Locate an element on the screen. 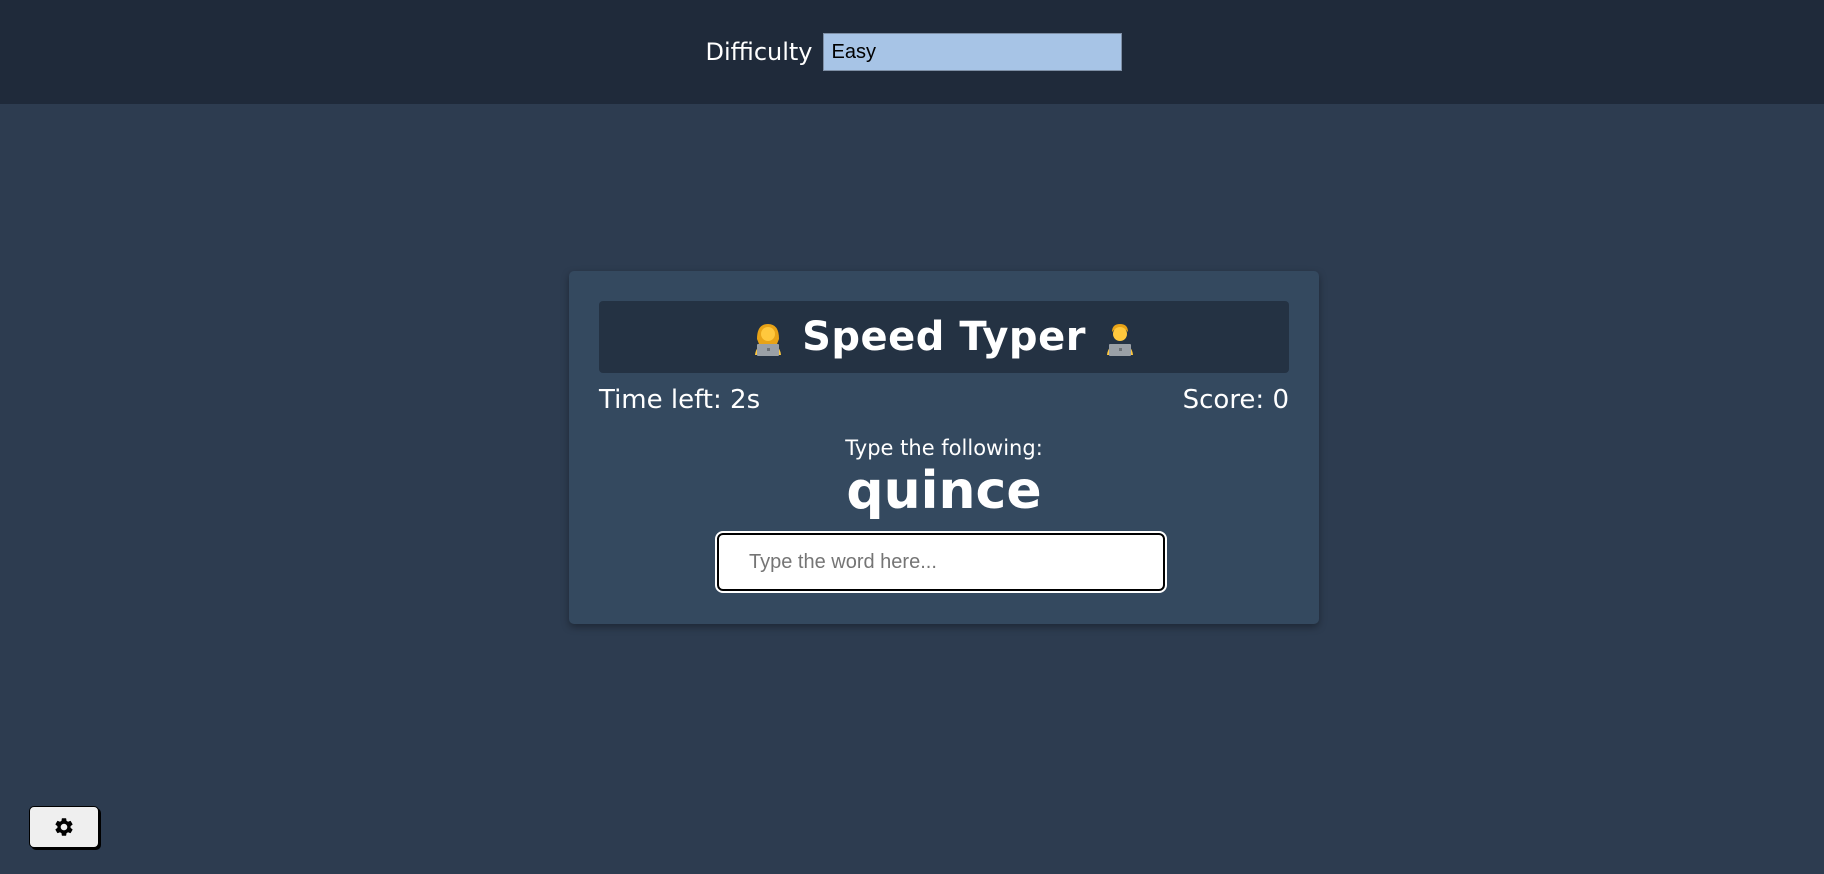  settings-toggle-button is located at coordinates (64, 827).